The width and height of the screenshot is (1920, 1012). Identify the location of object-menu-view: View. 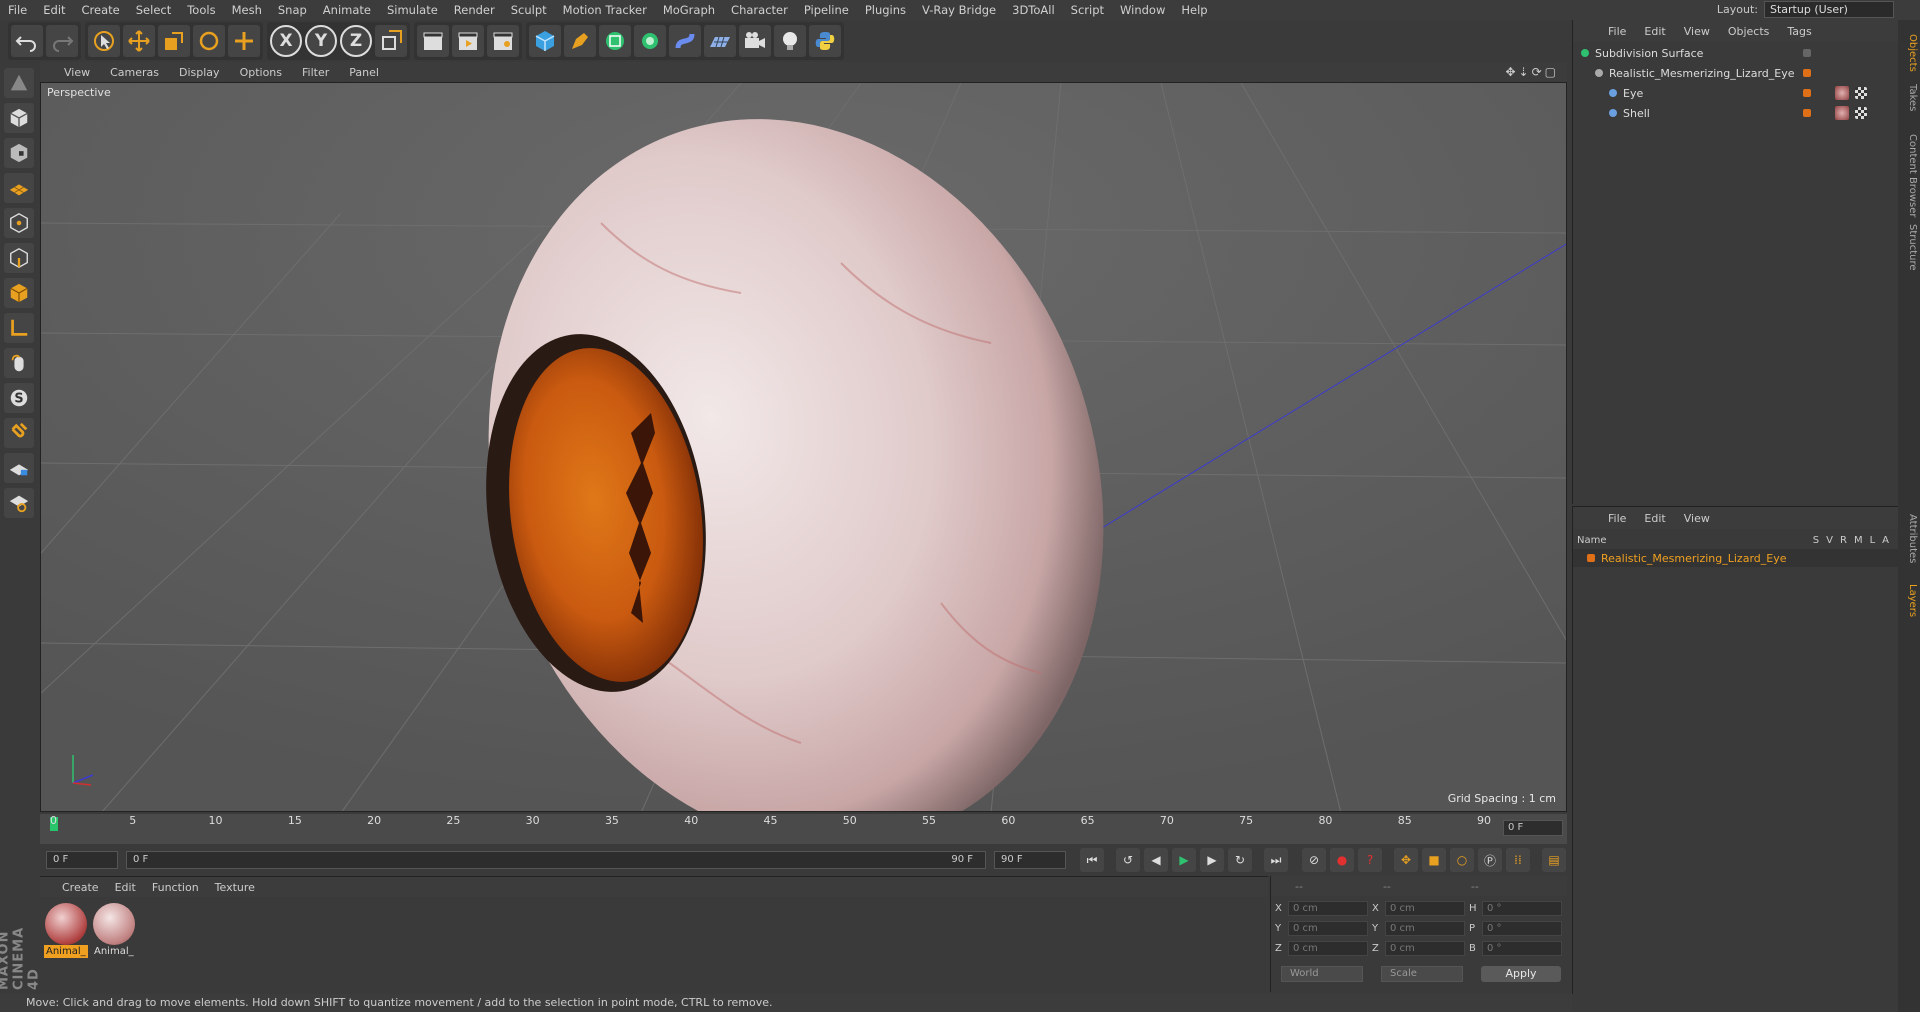
(1697, 31).